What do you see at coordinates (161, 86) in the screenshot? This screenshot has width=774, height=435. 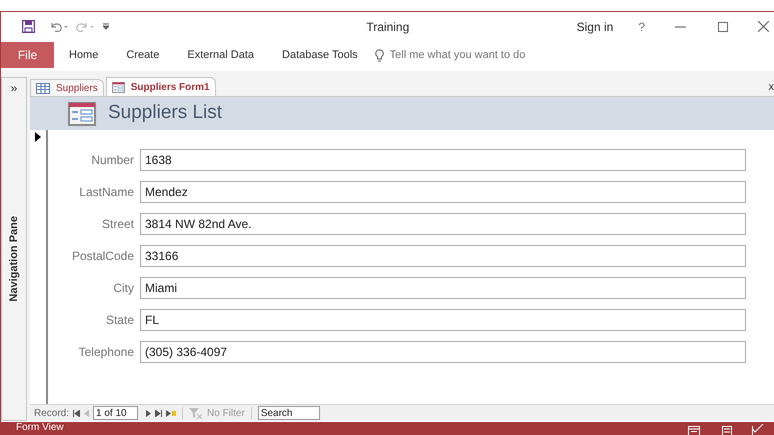 I see `document-tab: Suppliers Form1` at bounding box center [161, 86].